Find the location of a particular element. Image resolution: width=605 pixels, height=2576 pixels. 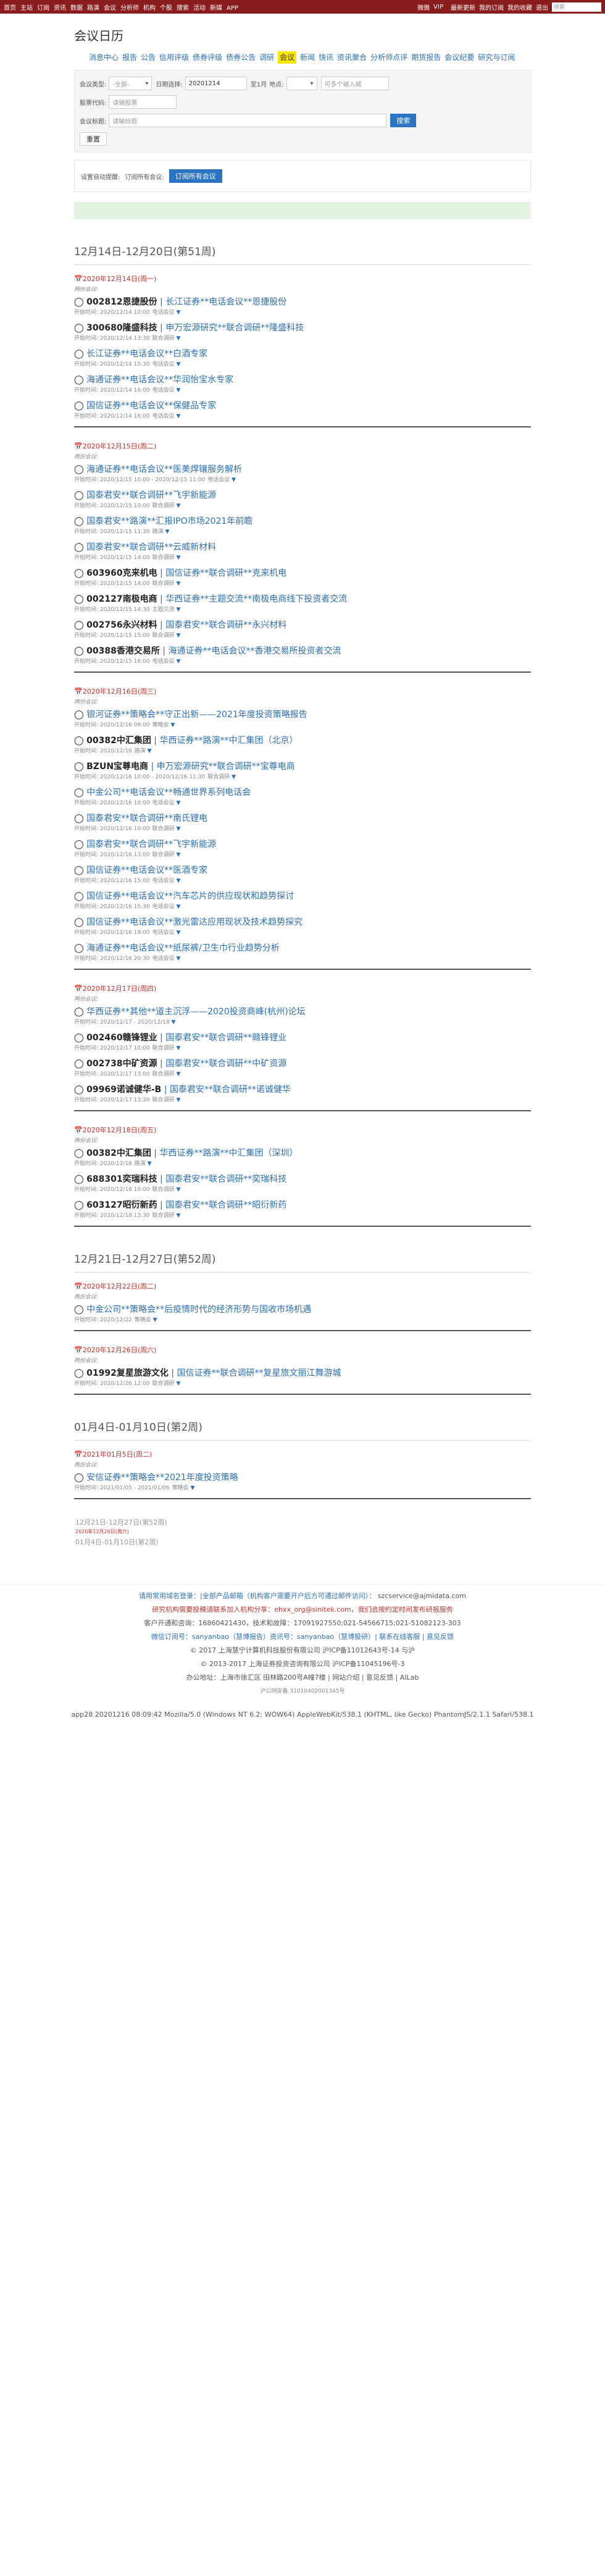

tab-item: 会议 is located at coordinates (287, 57).